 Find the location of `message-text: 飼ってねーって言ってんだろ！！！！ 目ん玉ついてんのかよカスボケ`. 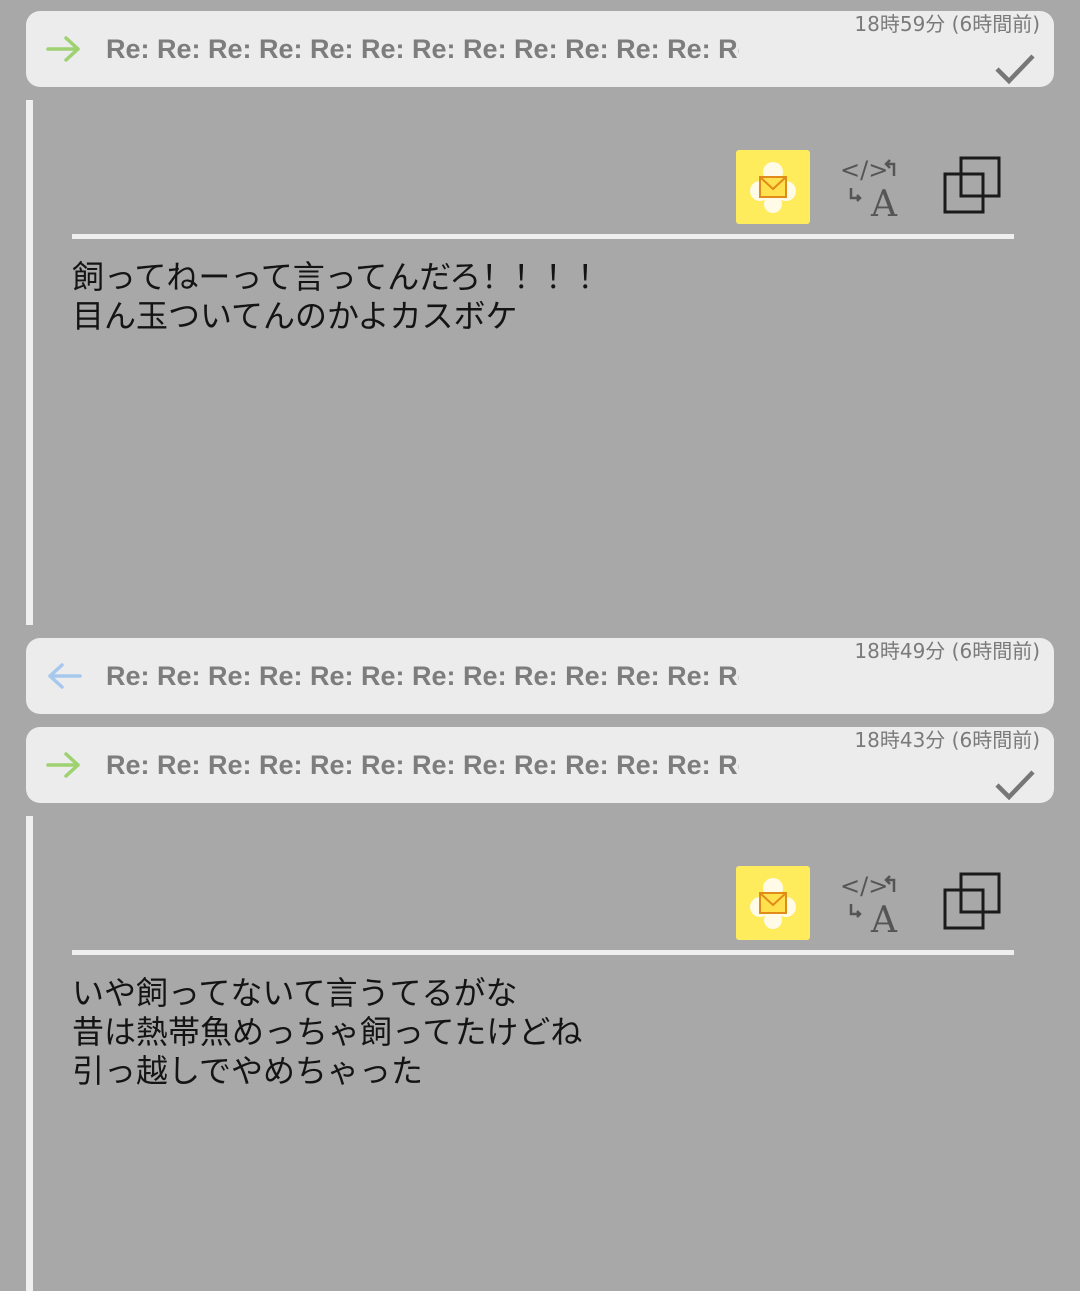

message-text: 飼ってねーって言ってんだろ！！！！ 目ん玉ついてんのかよカスボケ is located at coordinates (341, 296).